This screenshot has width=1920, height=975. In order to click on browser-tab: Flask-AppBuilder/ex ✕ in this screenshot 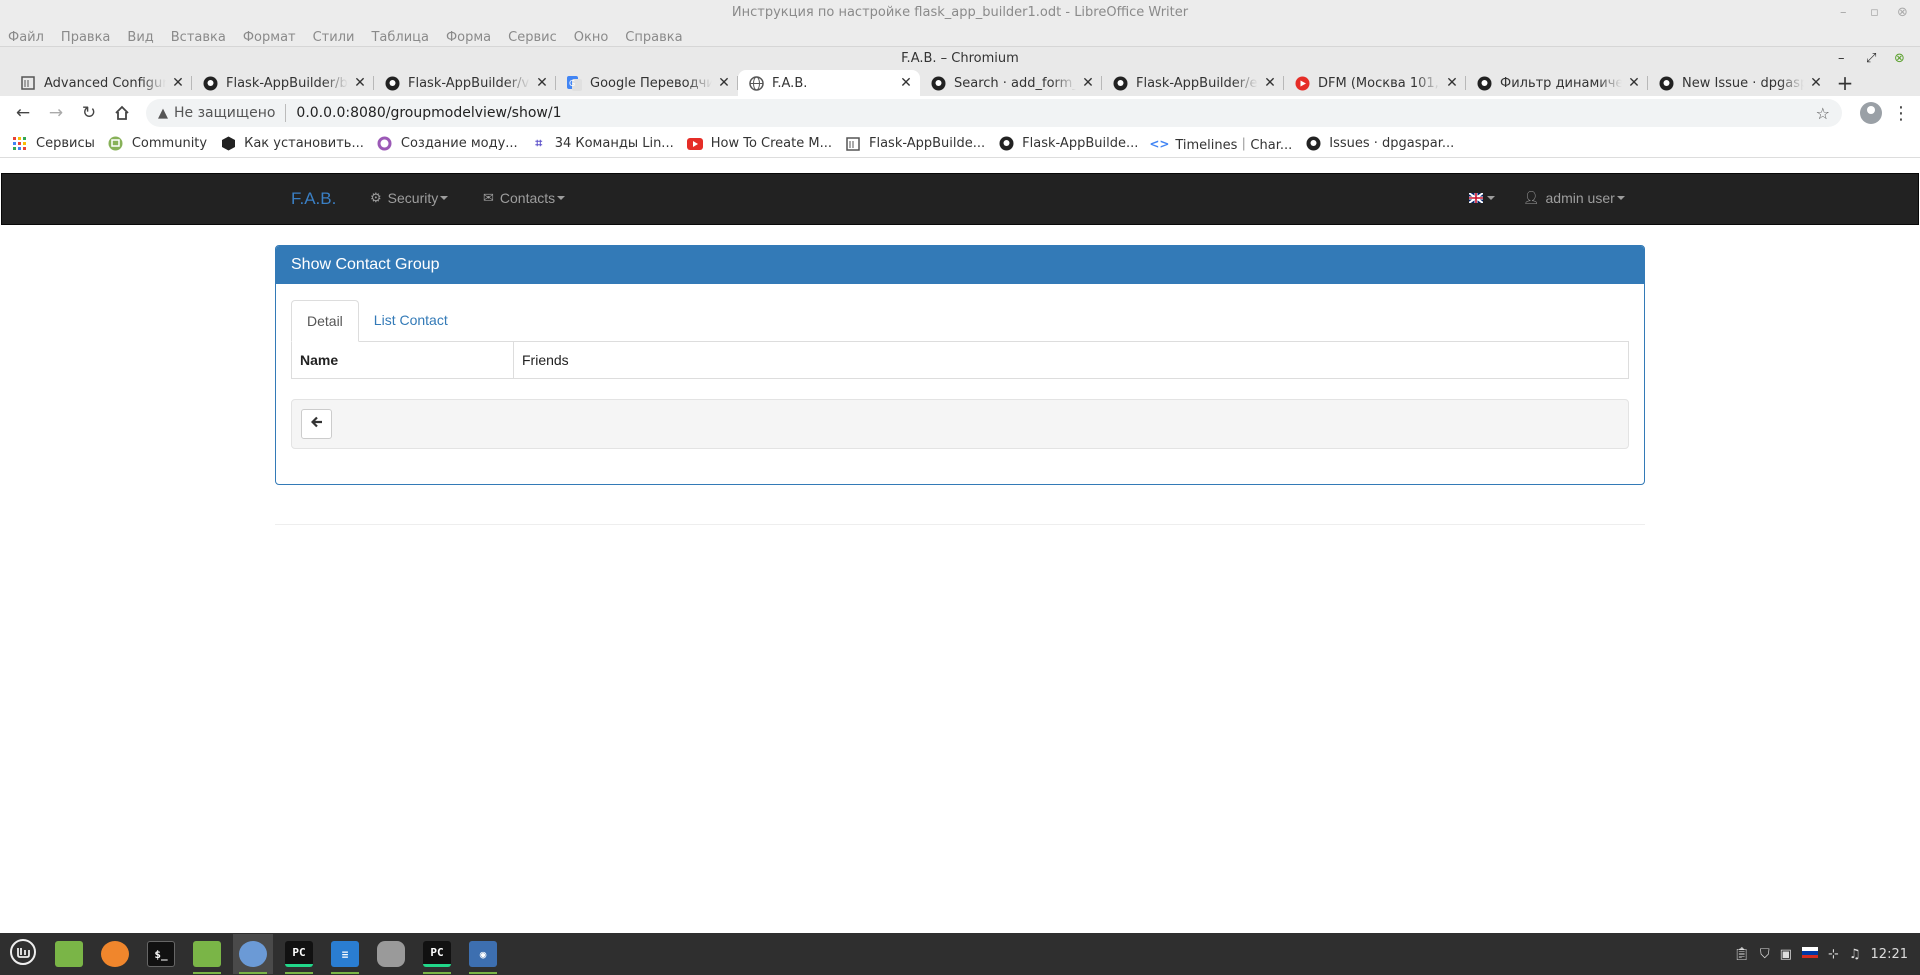, I will do `click(1193, 83)`.